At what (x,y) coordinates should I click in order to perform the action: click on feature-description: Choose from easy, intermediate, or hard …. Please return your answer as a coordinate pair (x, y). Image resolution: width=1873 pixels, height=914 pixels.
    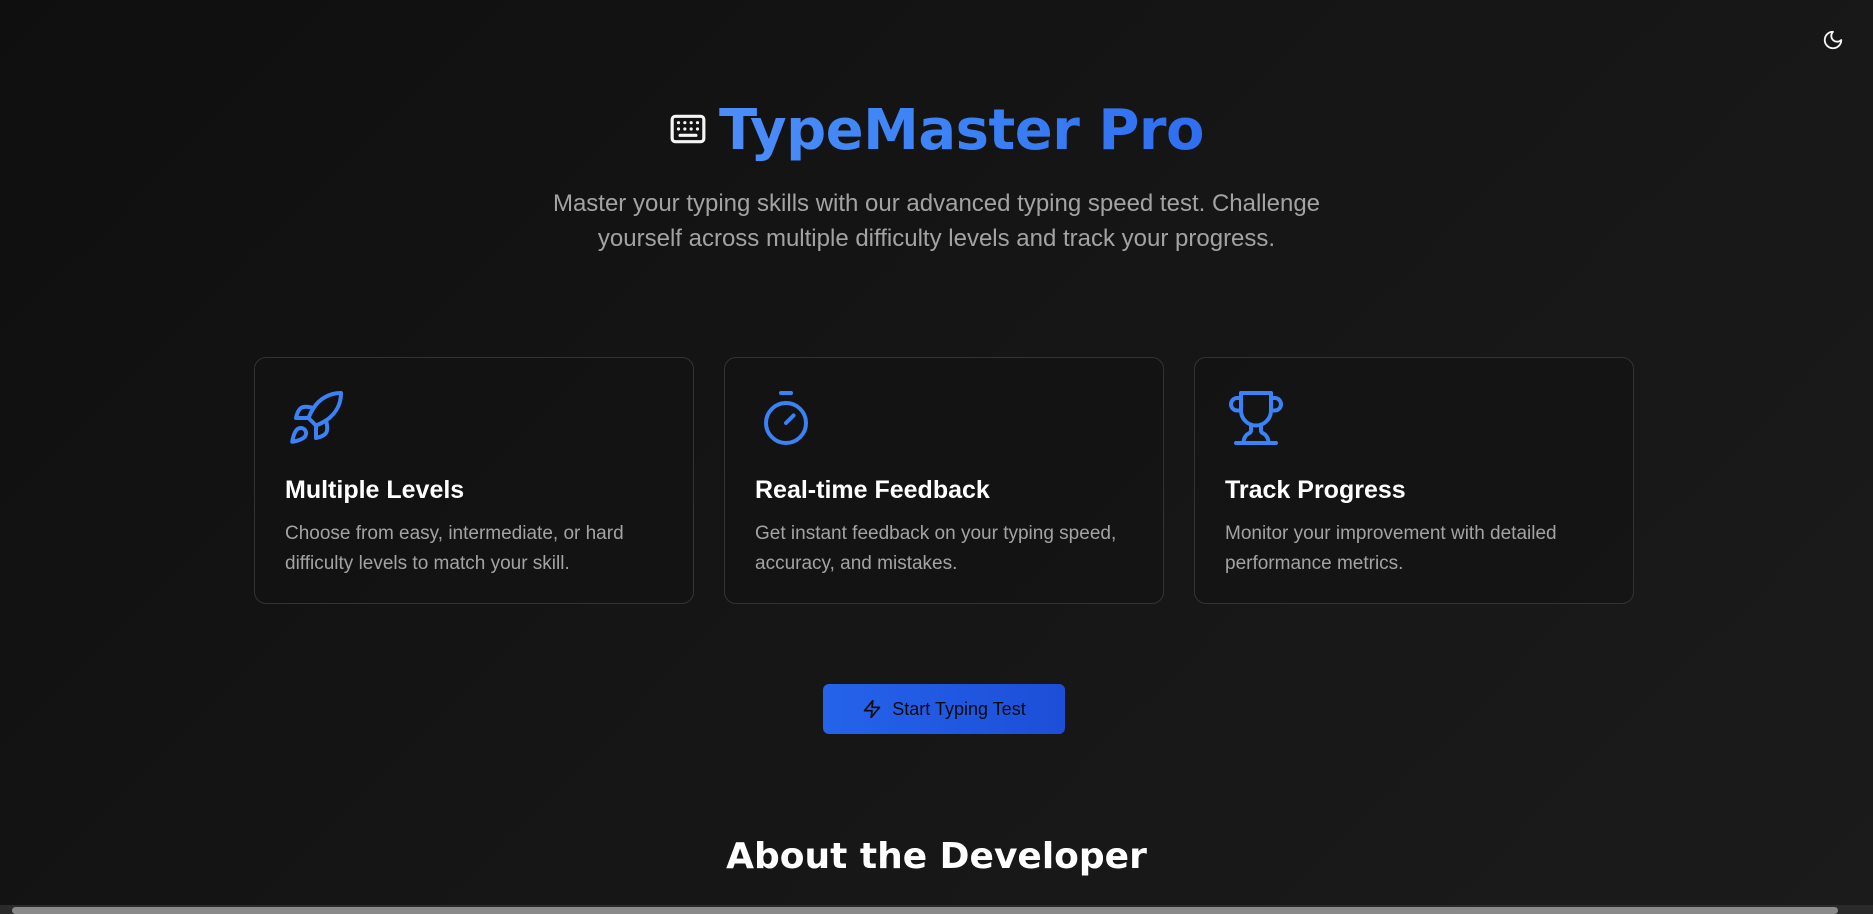
    Looking at the image, I should click on (454, 548).